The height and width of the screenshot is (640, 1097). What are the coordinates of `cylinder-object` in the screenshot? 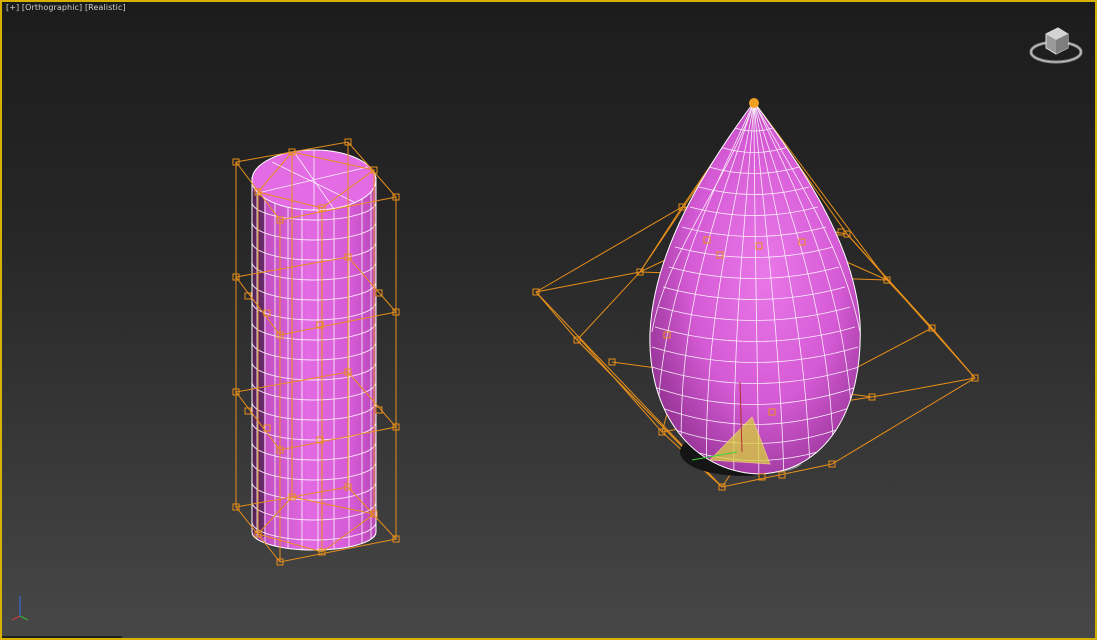 It's located at (314, 355).